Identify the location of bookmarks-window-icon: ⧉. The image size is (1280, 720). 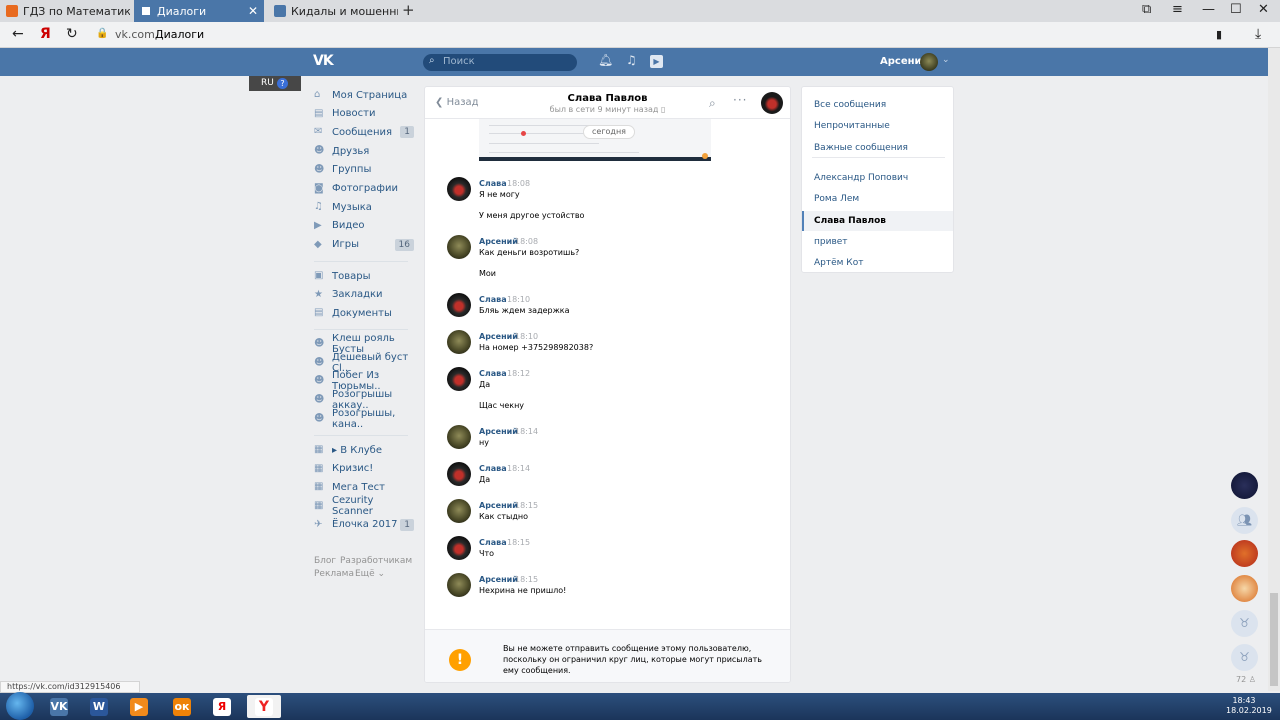
(1146, 9).